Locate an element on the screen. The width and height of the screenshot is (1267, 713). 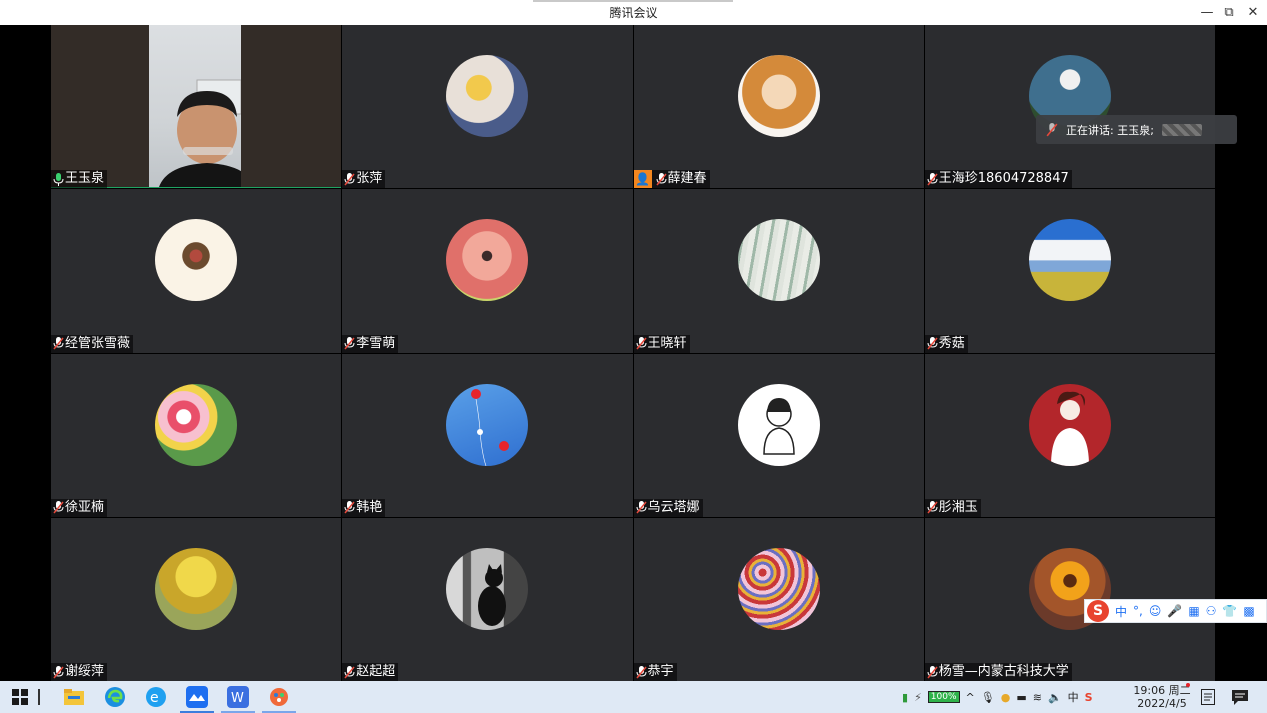
participant-tile: 乌云塔娜 is located at coordinates (778, 435).